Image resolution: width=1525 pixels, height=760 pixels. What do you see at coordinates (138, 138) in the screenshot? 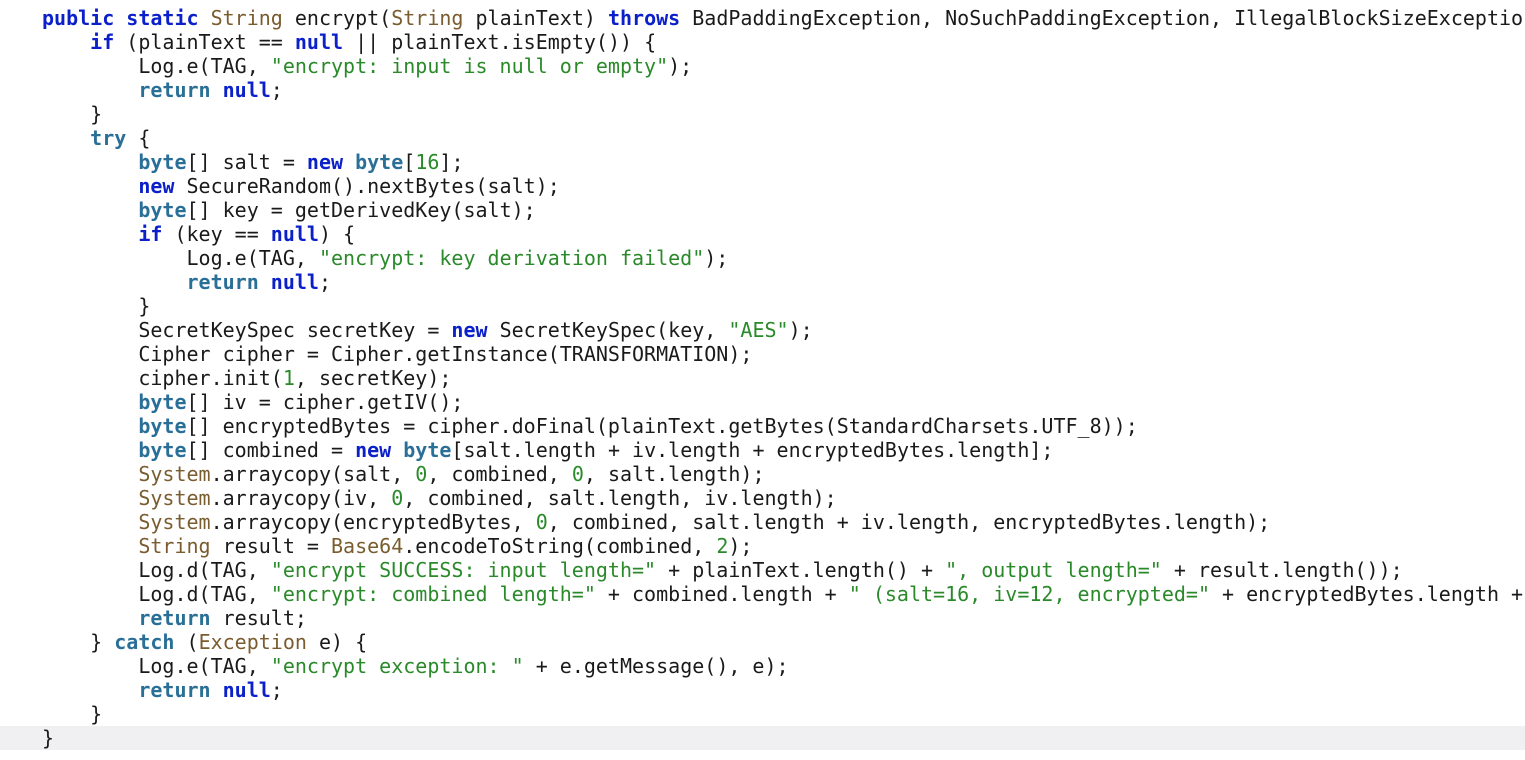
I see `code-token: {` at bounding box center [138, 138].